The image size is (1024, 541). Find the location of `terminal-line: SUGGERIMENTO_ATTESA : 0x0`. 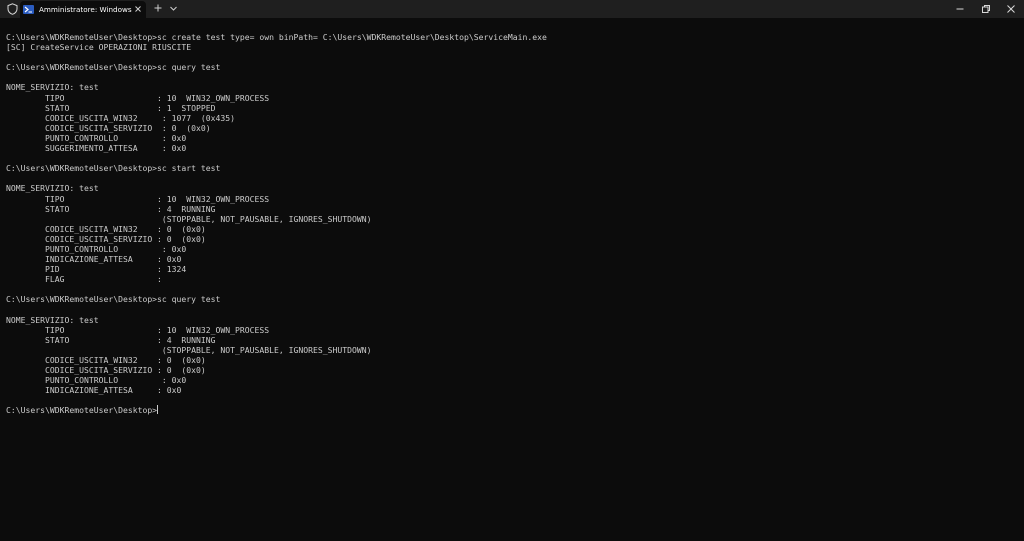

terminal-line: SUGGERIMENTO_ATTESA : 0x0 is located at coordinates (276, 148).